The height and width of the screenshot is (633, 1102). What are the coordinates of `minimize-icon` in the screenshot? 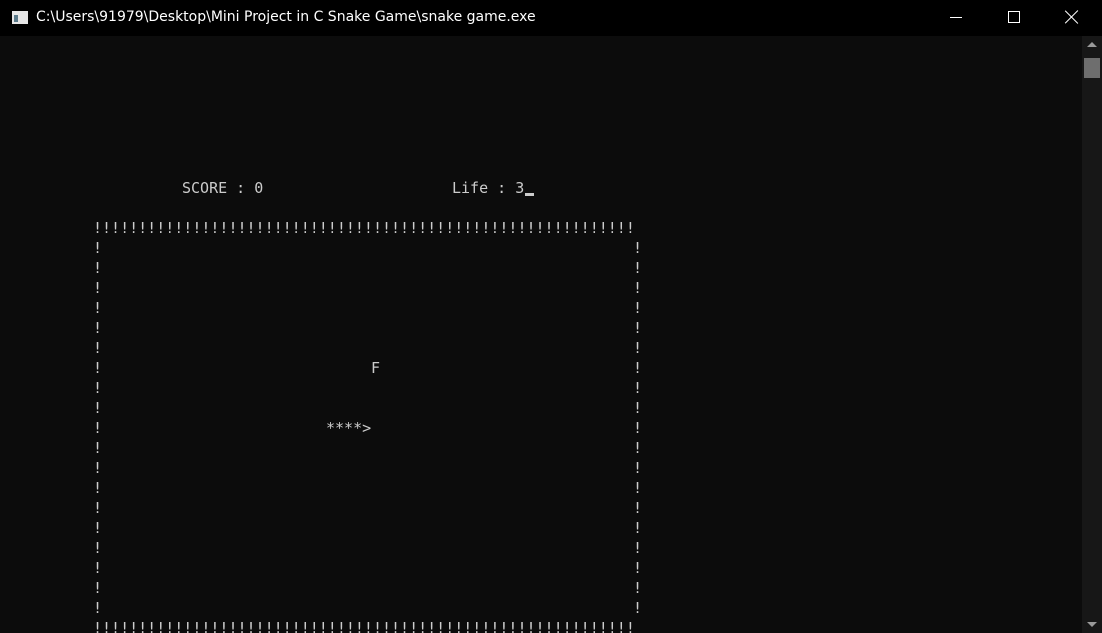 It's located at (956, 17).